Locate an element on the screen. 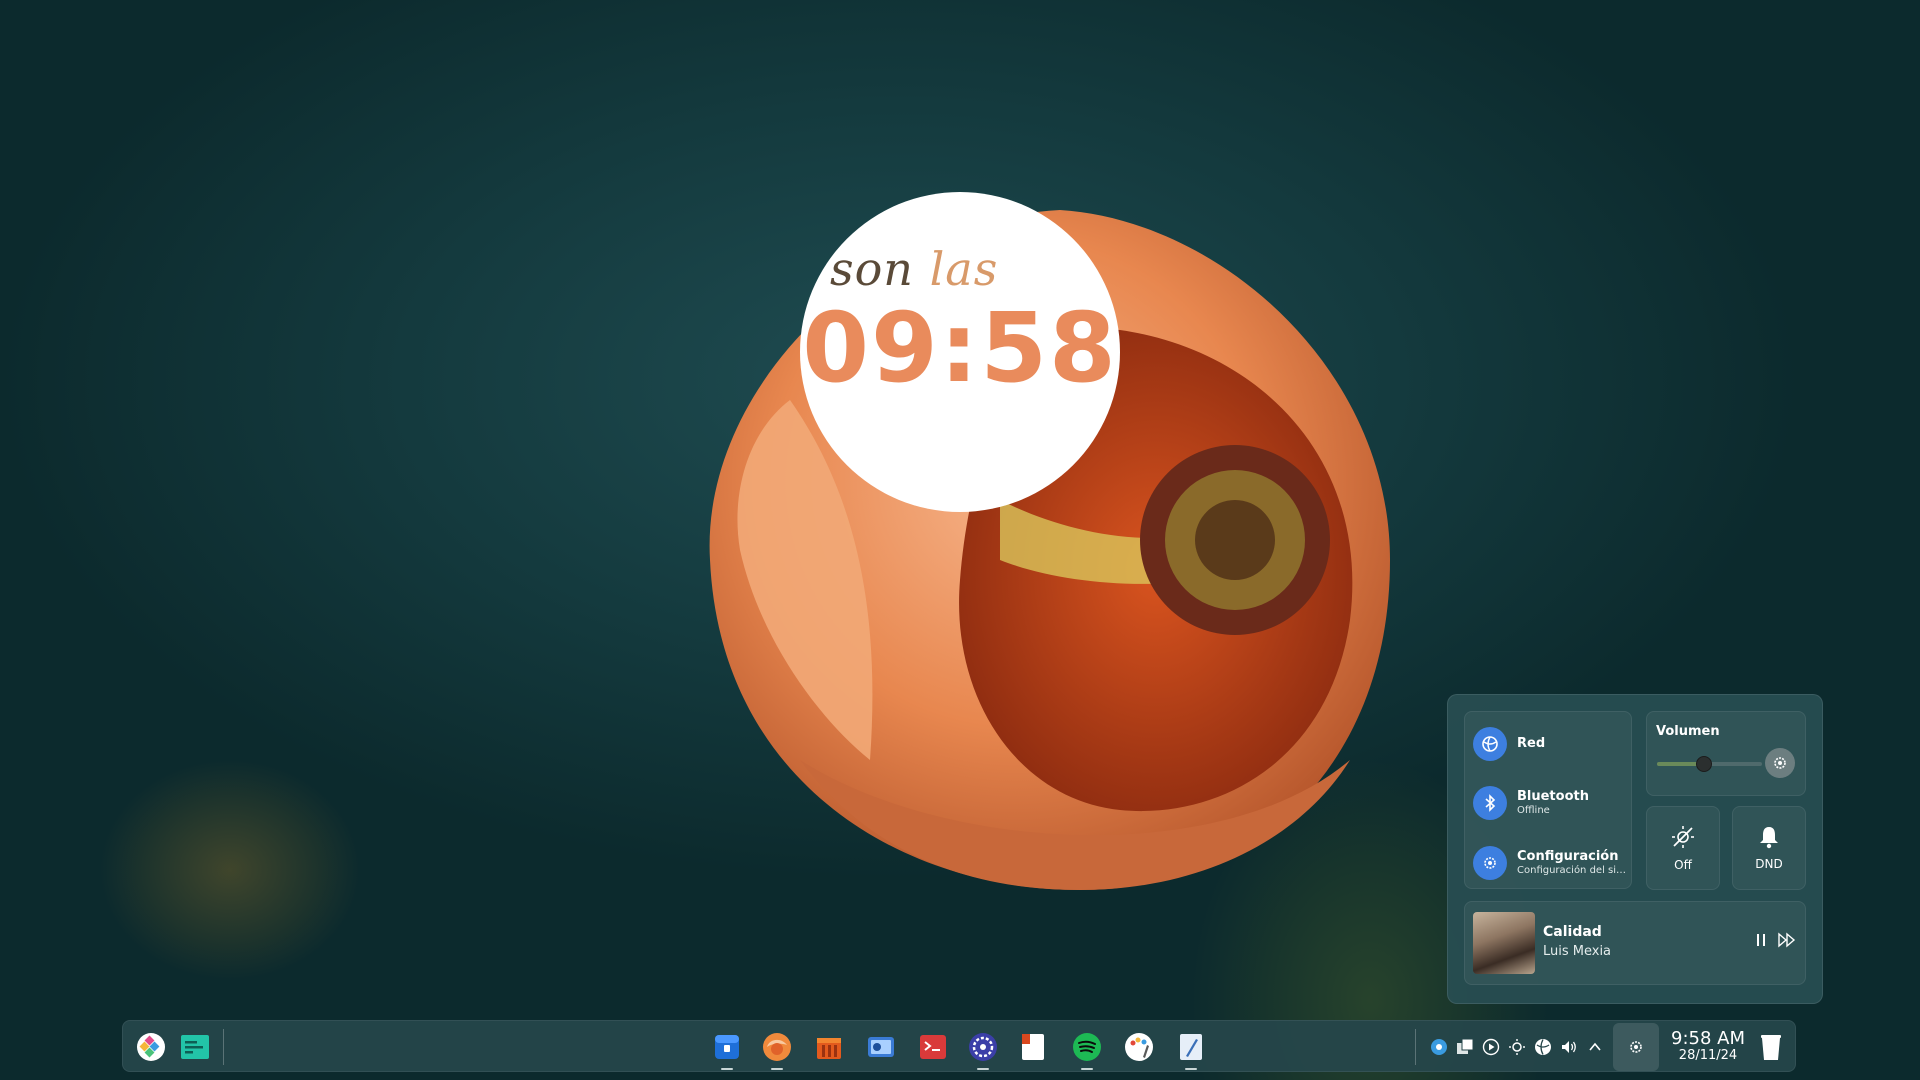 The image size is (1920, 1080). network-globe-icon is located at coordinates (1543, 1047).